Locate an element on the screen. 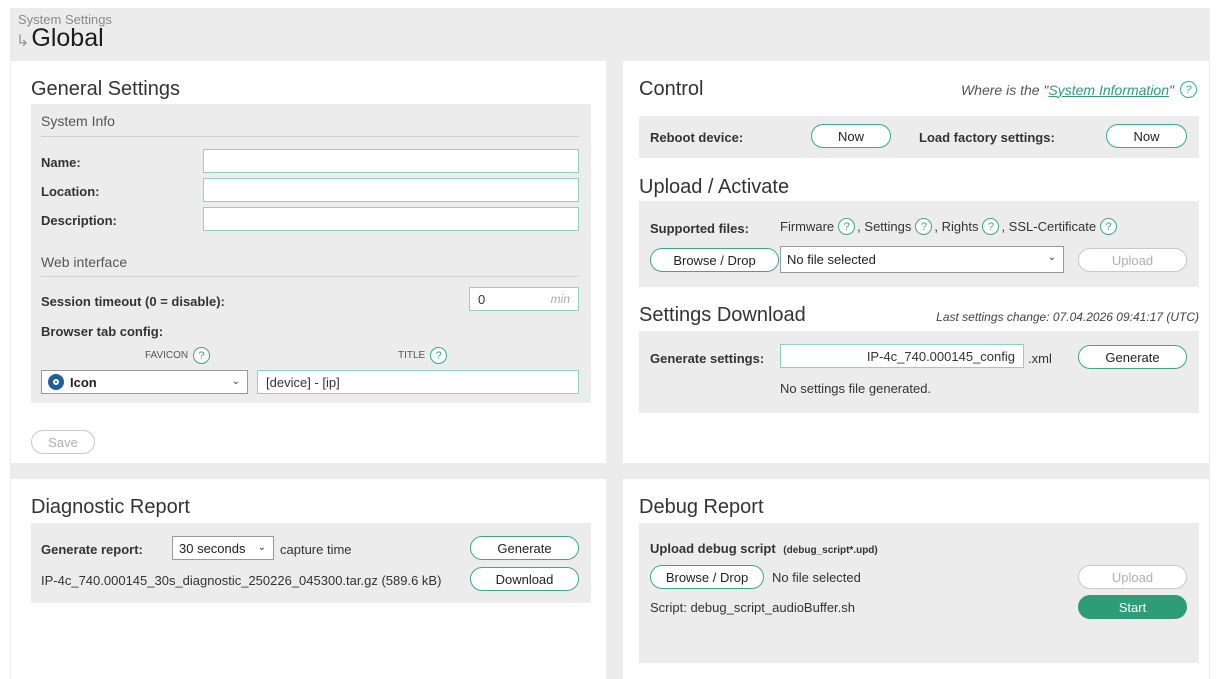  generate-report-button: Generate is located at coordinates (524, 548).